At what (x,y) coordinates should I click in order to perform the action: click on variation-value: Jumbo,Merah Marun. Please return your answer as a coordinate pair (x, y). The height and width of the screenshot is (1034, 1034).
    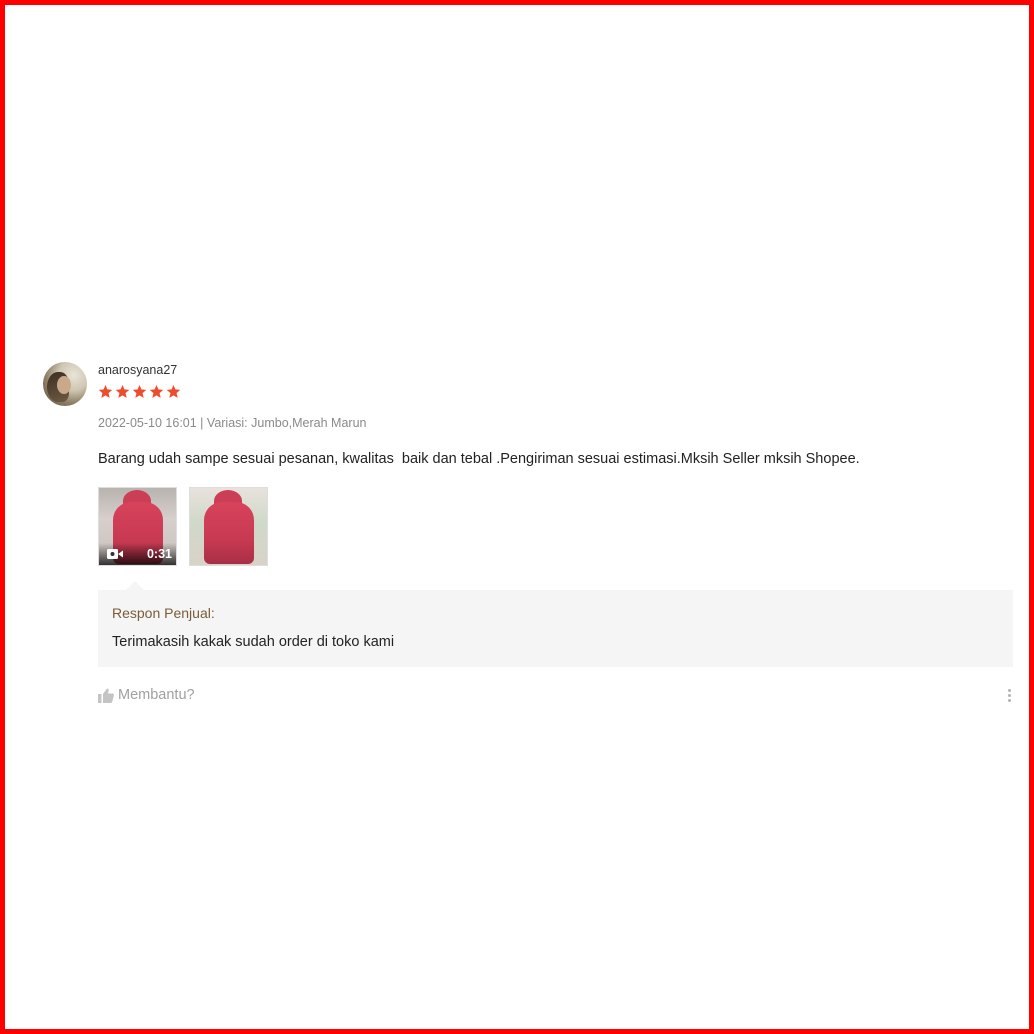
    Looking at the image, I should click on (309, 423).